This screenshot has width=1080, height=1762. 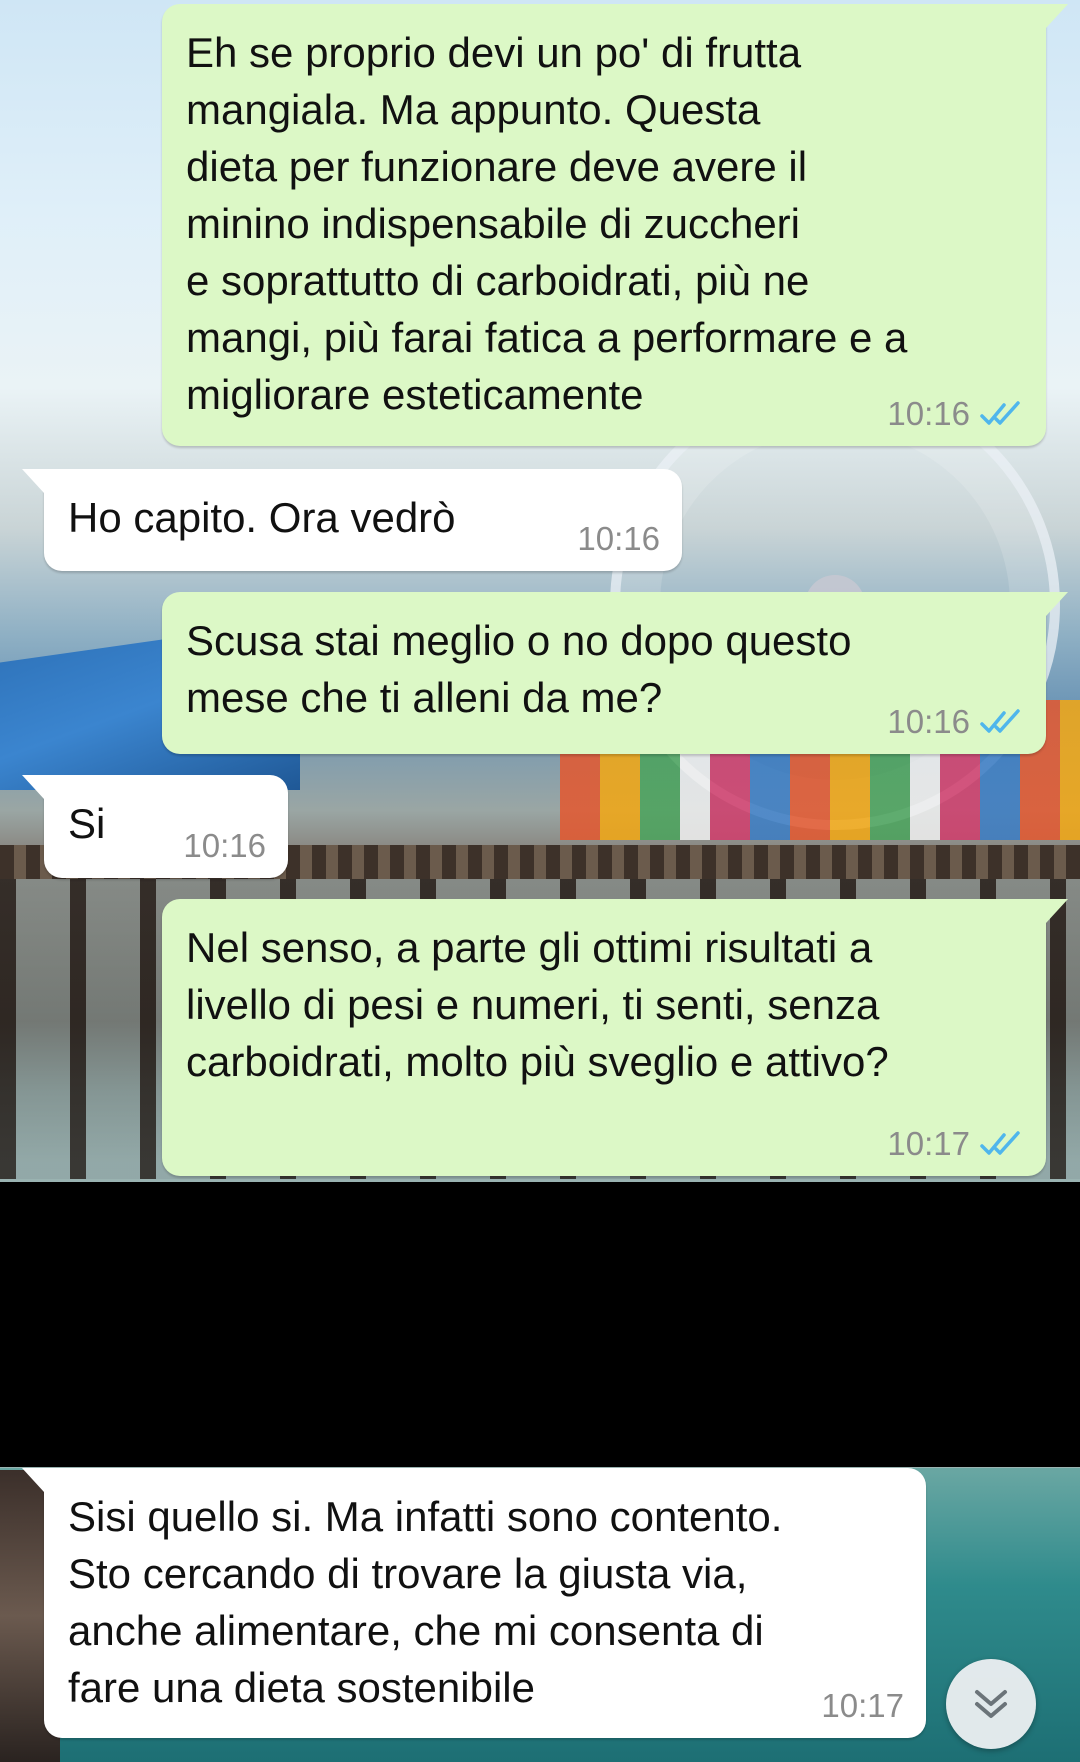 What do you see at coordinates (262, 517) in the screenshot?
I see `message-text: Ho capito. Ora vedrò` at bounding box center [262, 517].